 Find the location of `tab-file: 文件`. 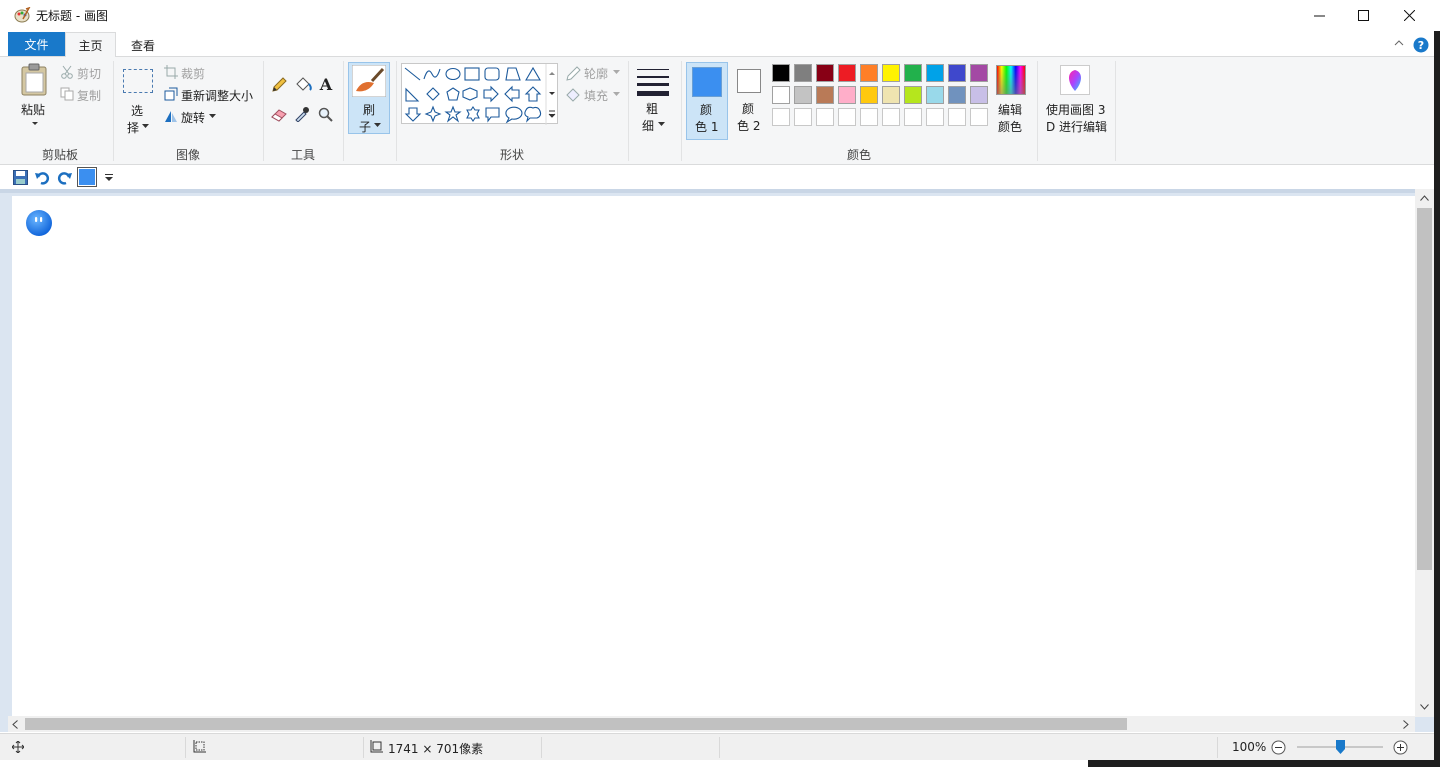

tab-file: 文件 is located at coordinates (36, 44).